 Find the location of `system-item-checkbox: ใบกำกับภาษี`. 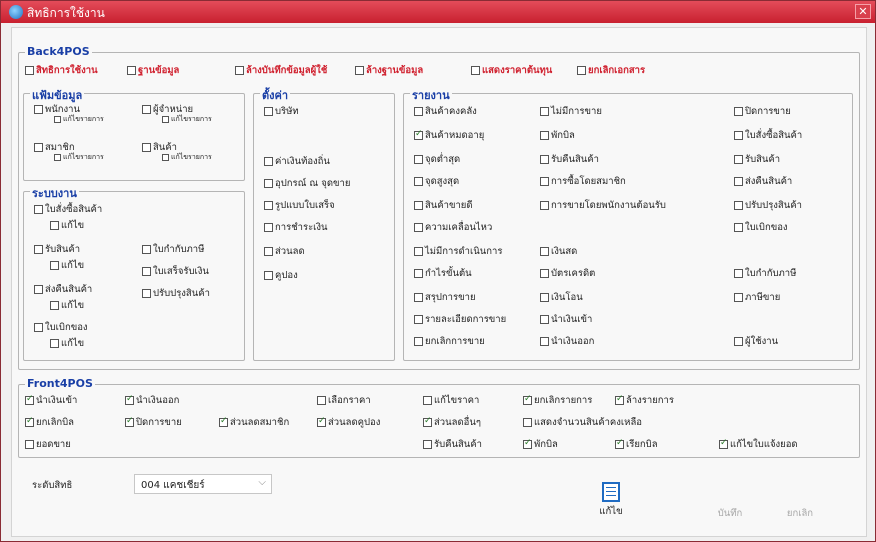

system-item-checkbox: ใบกำกับภาษี is located at coordinates (173, 249).